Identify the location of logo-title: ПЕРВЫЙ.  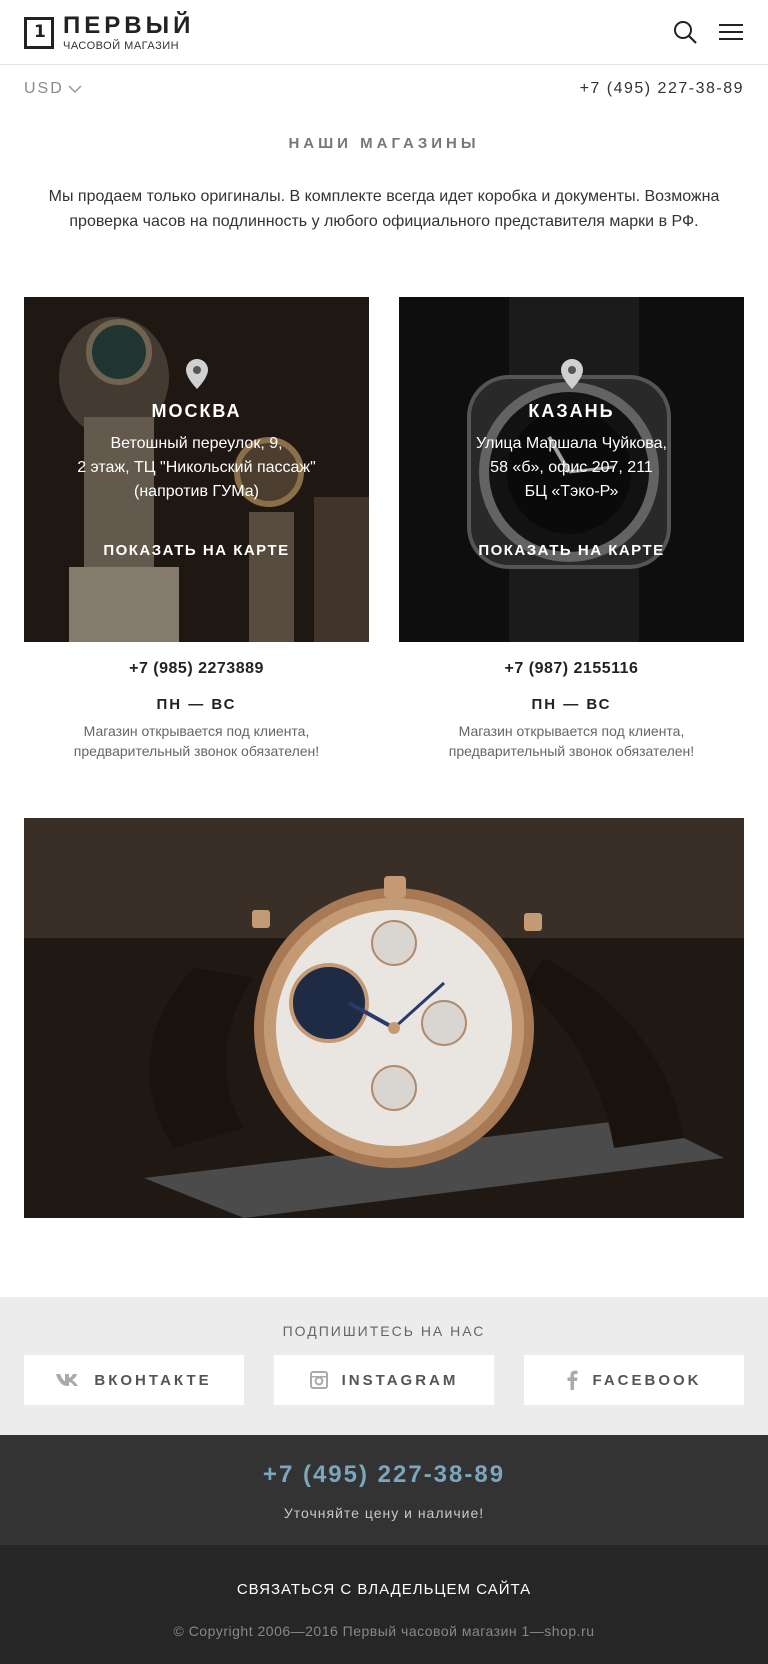
(129, 25).